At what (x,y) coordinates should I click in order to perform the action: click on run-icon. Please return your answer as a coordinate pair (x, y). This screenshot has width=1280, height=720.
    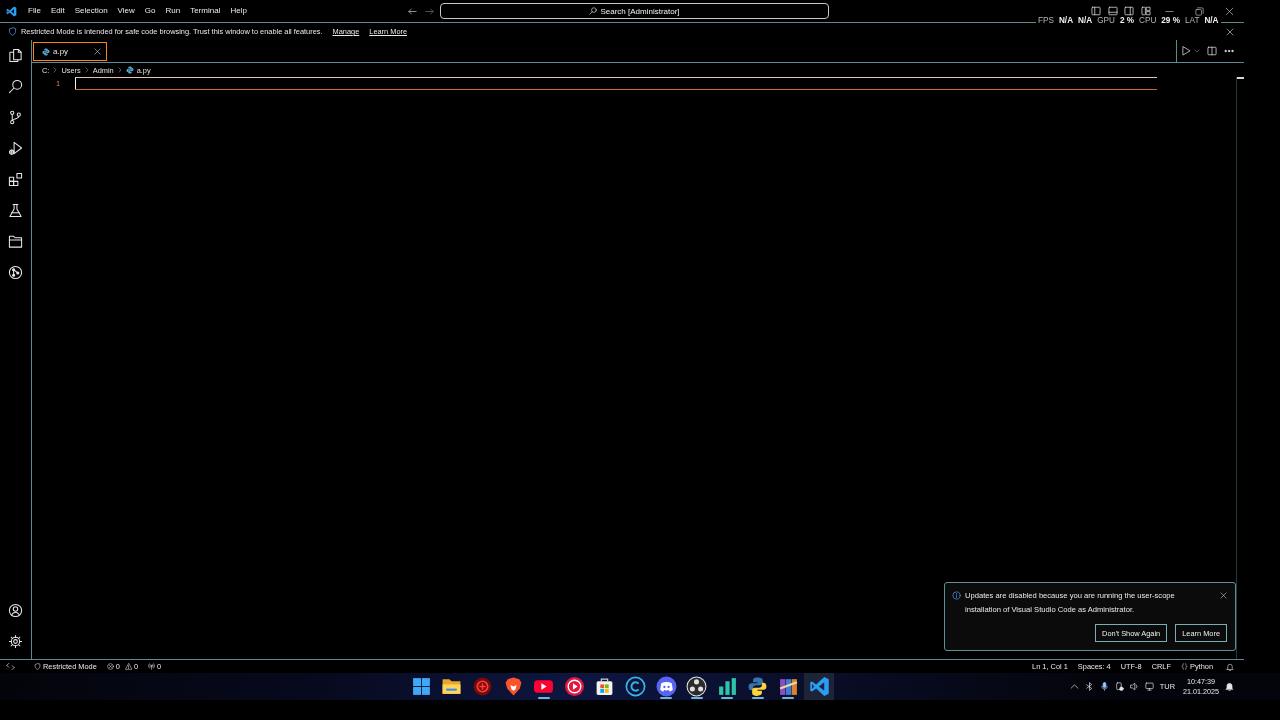
    Looking at the image, I should click on (1186, 51).